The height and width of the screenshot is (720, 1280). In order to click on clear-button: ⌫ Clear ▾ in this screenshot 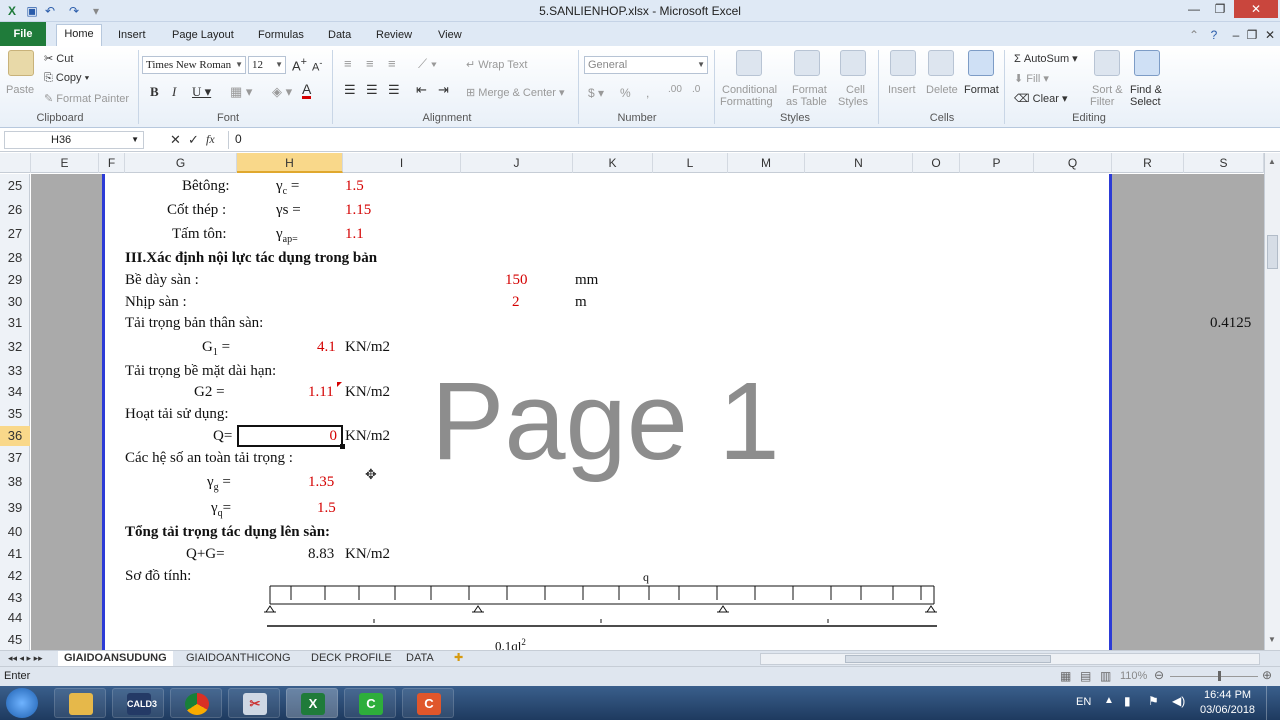, I will do `click(1041, 98)`.